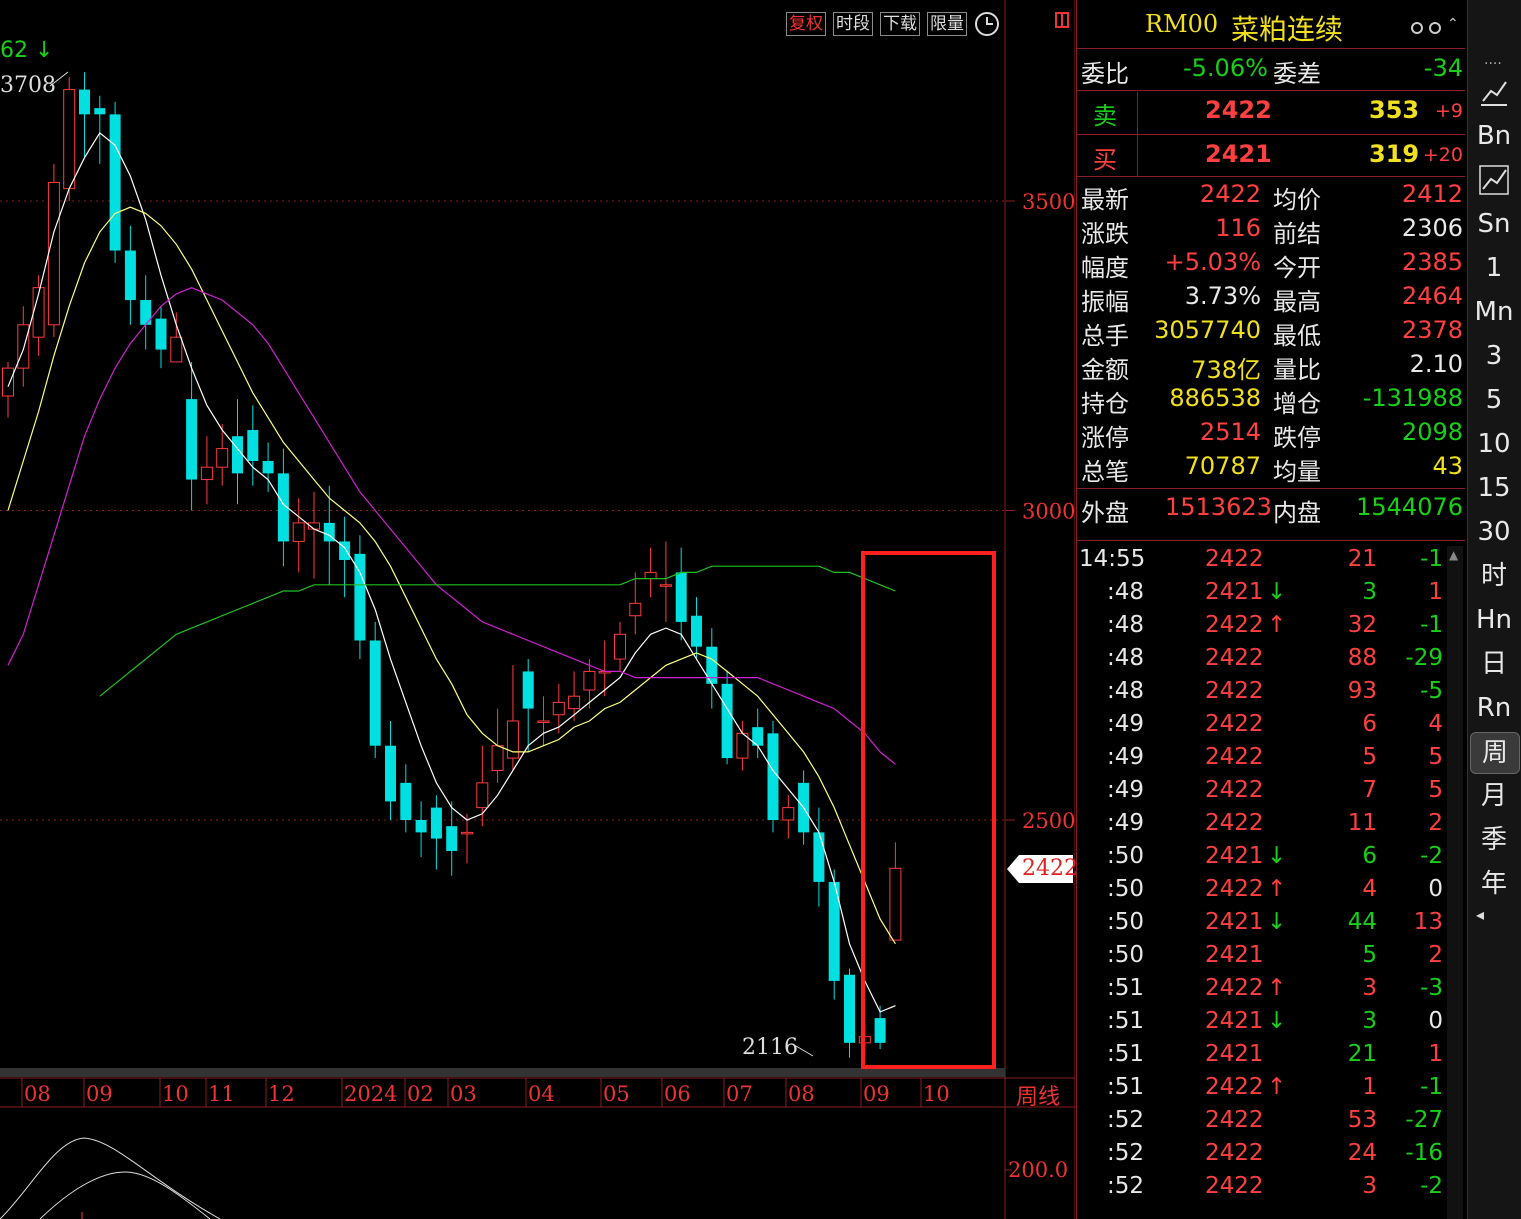 The height and width of the screenshot is (1219, 1521). I want to click on tick-open-interest-change: 5, so click(1435, 790).